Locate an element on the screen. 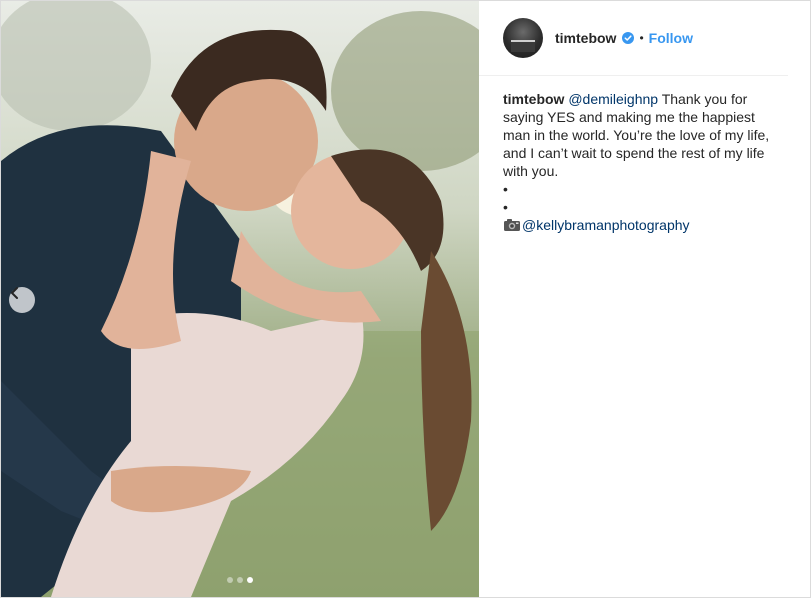 The width and height of the screenshot is (811, 598). caption-mention-link: @demileighnp is located at coordinates (613, 99).